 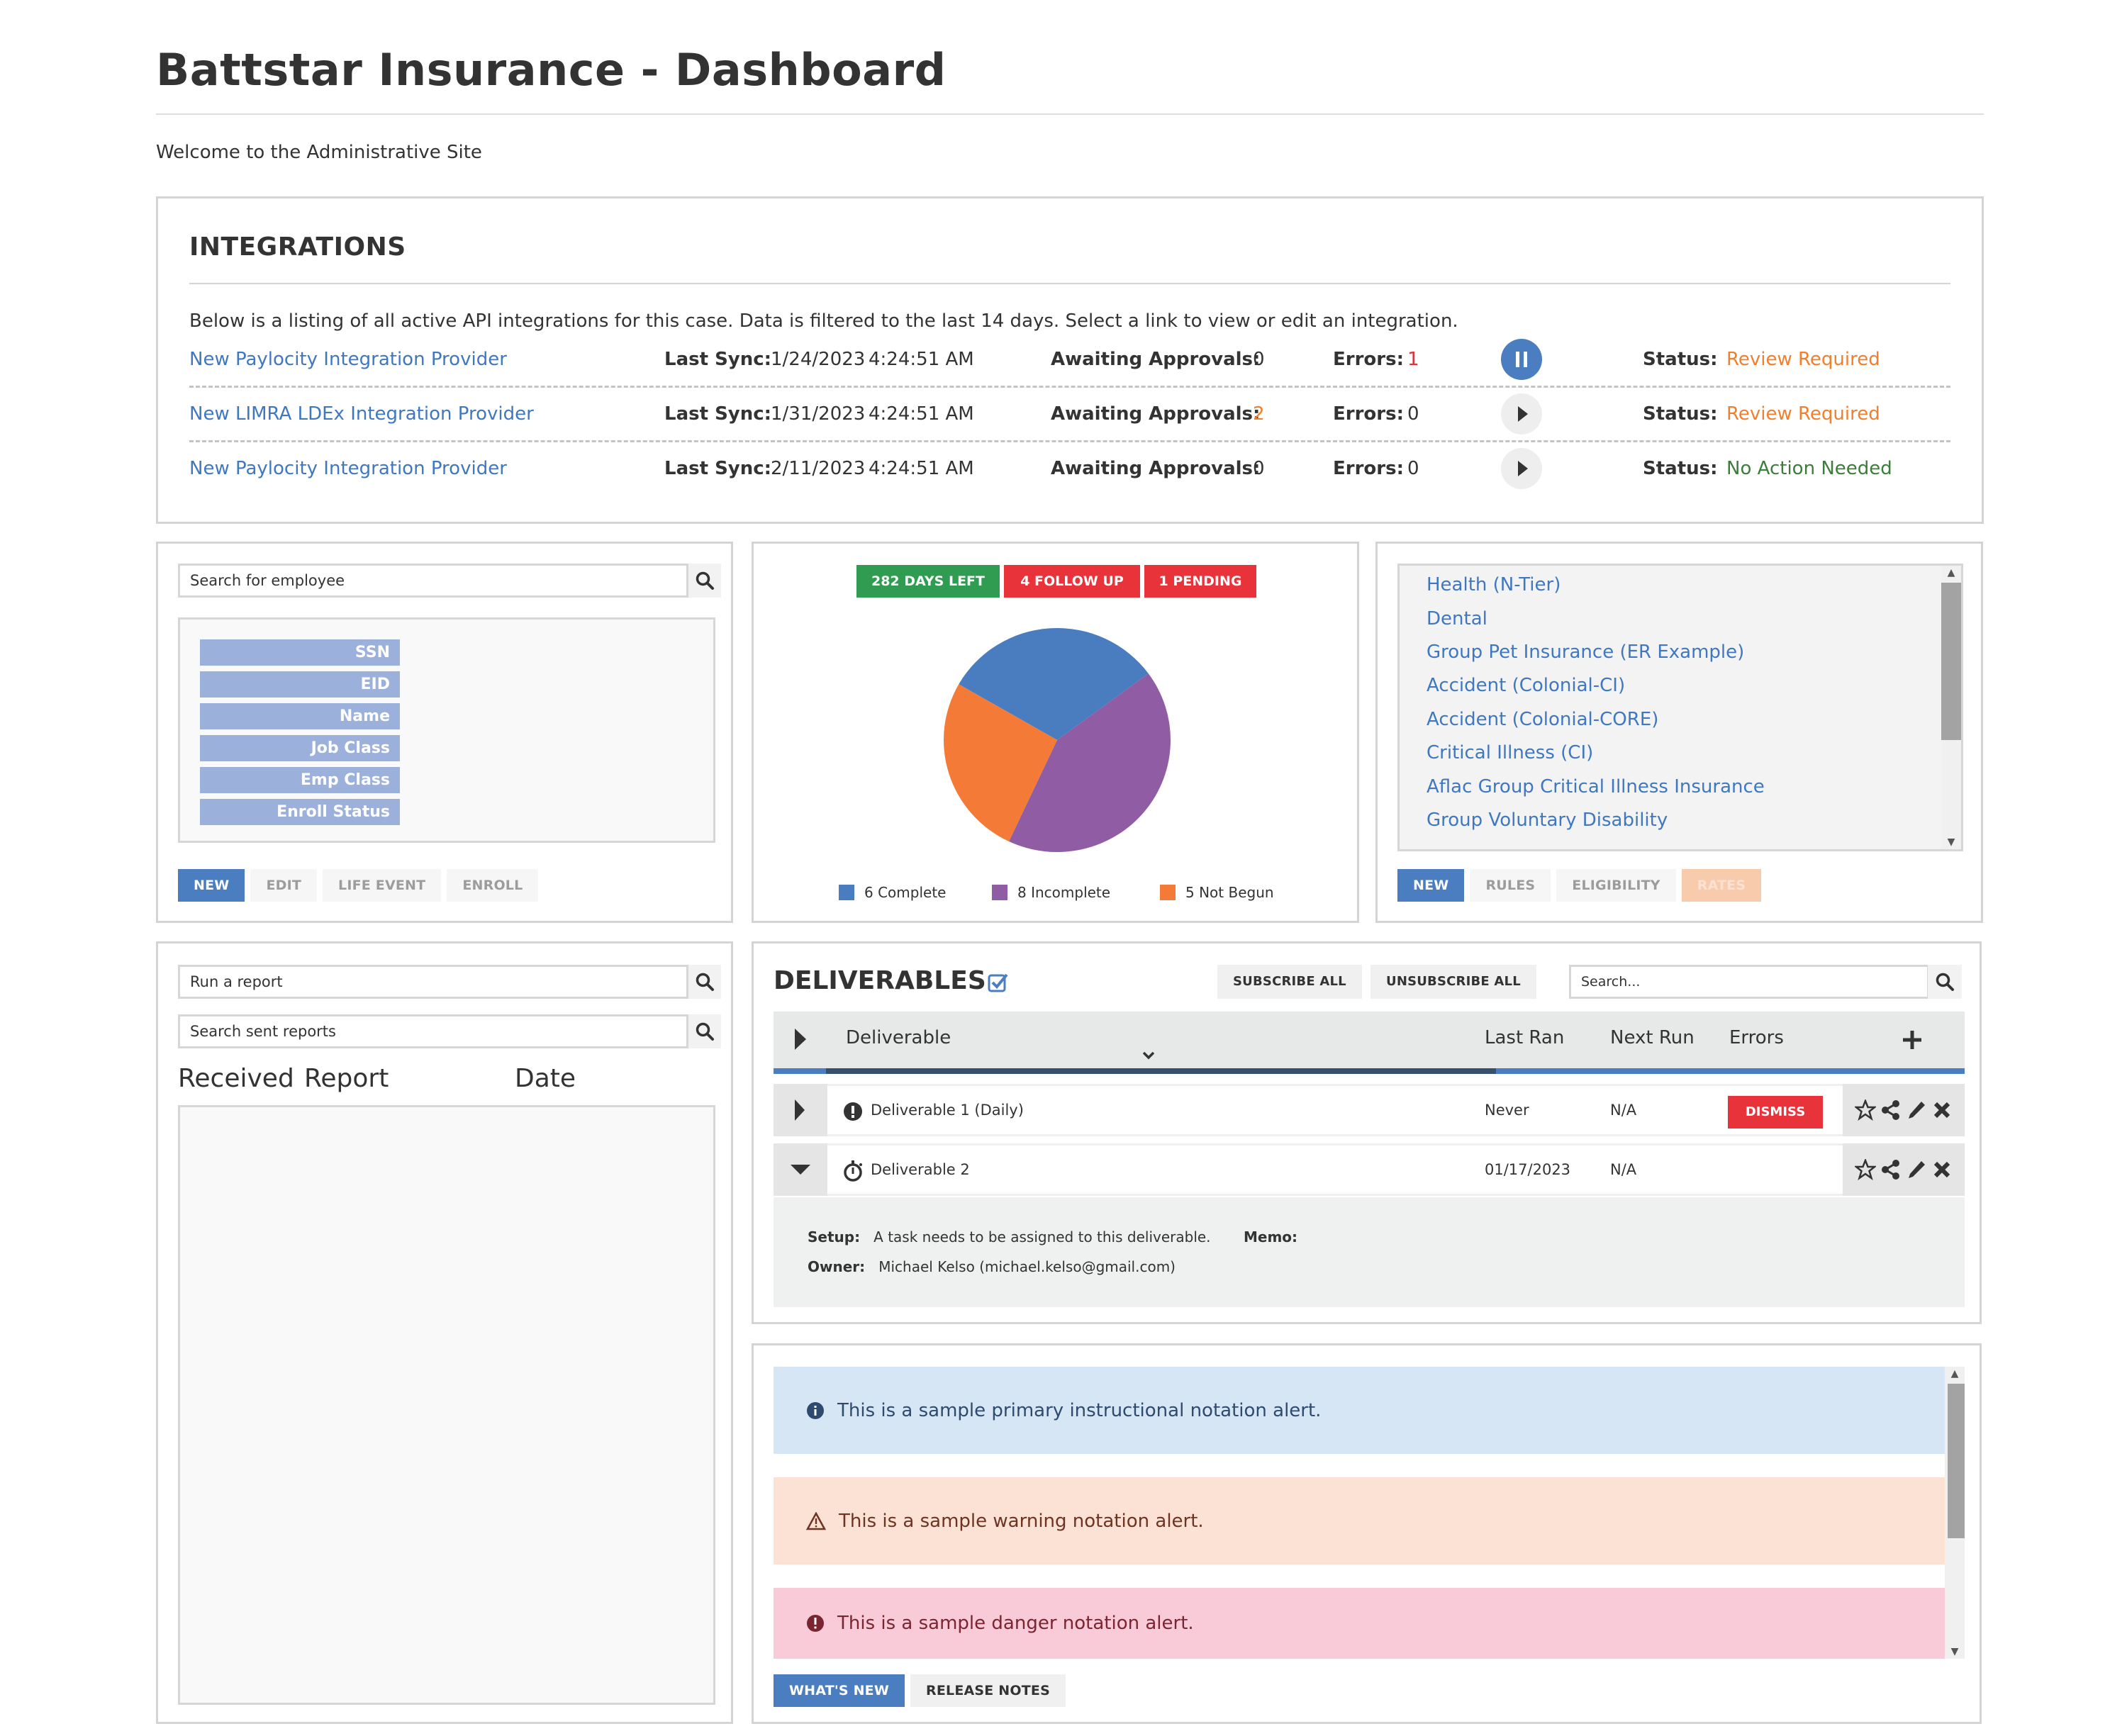 I want to click on plans-scroll-thumb, so click(x=1951, y=662).